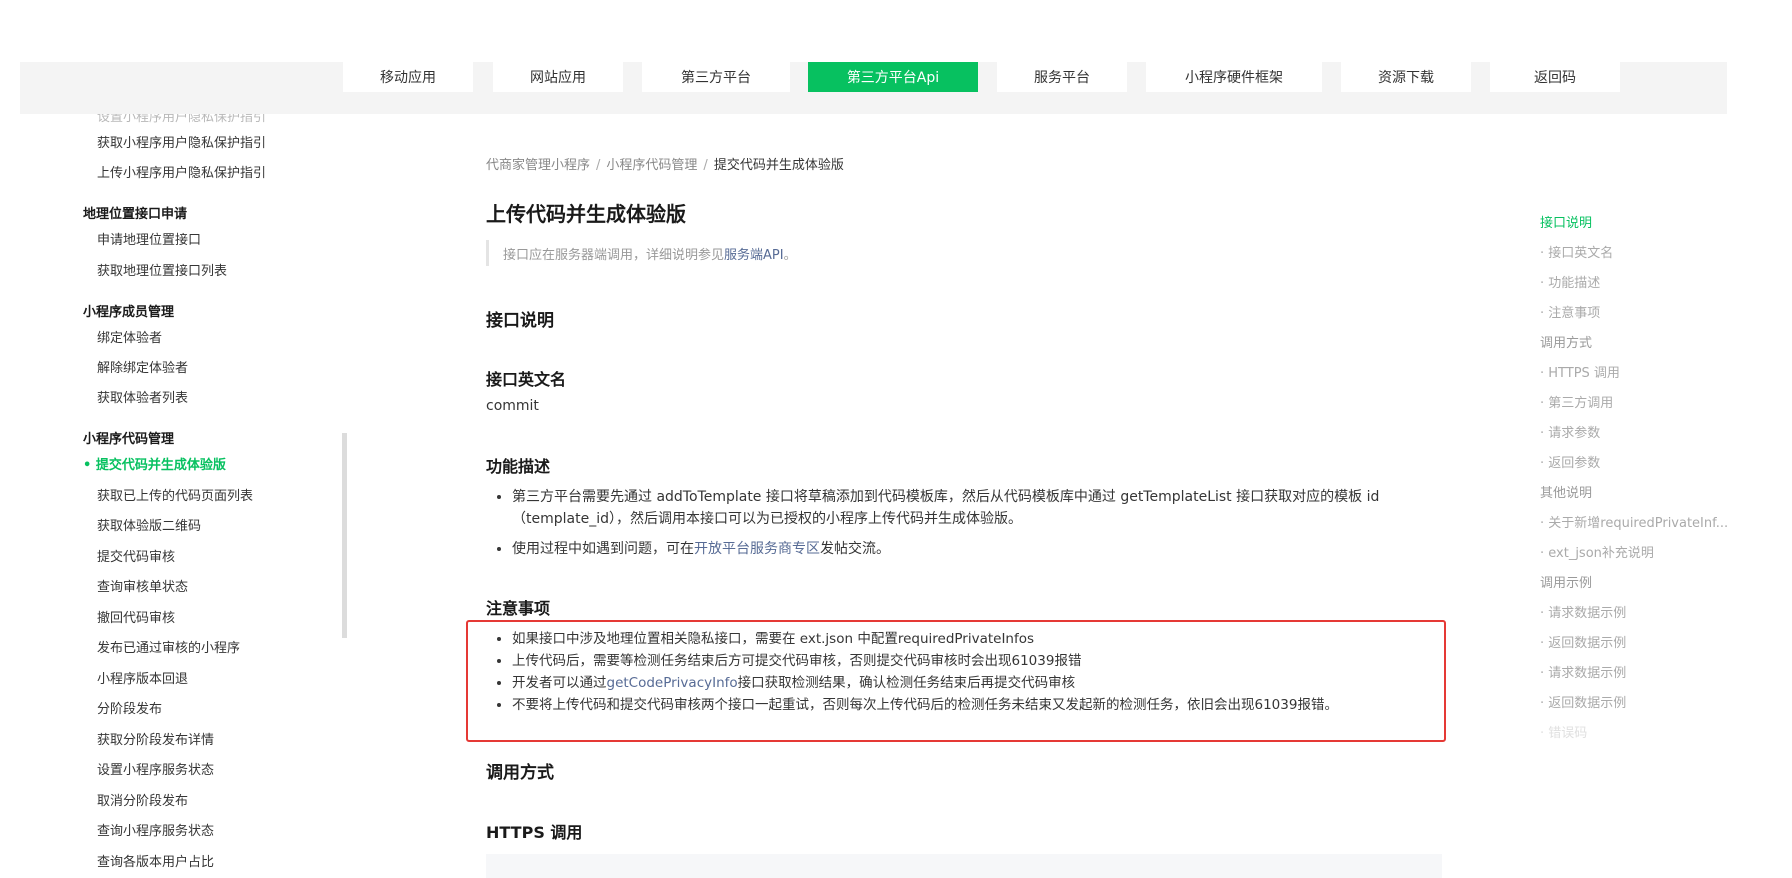 This screenshot has height=878, width=1792. I want to click on section-heading-interface: 接口说明, so click(520, 321).